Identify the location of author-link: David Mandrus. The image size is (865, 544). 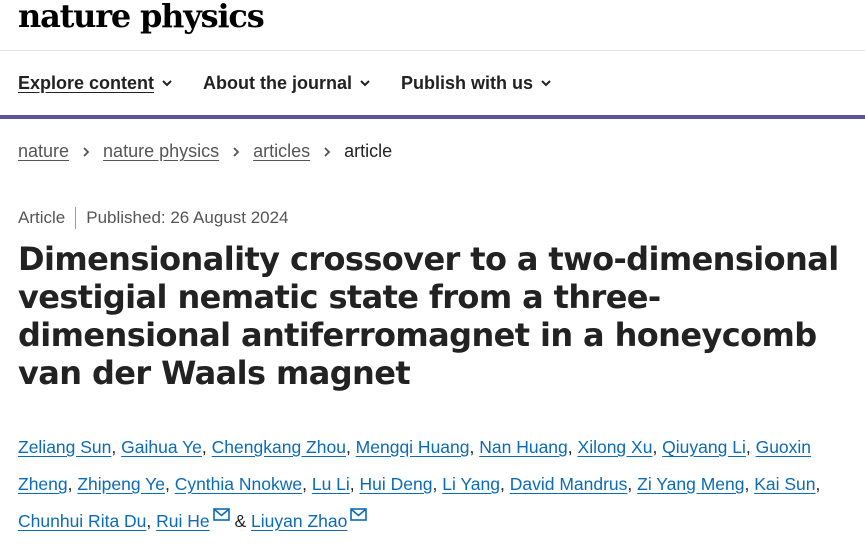
(569, 484).